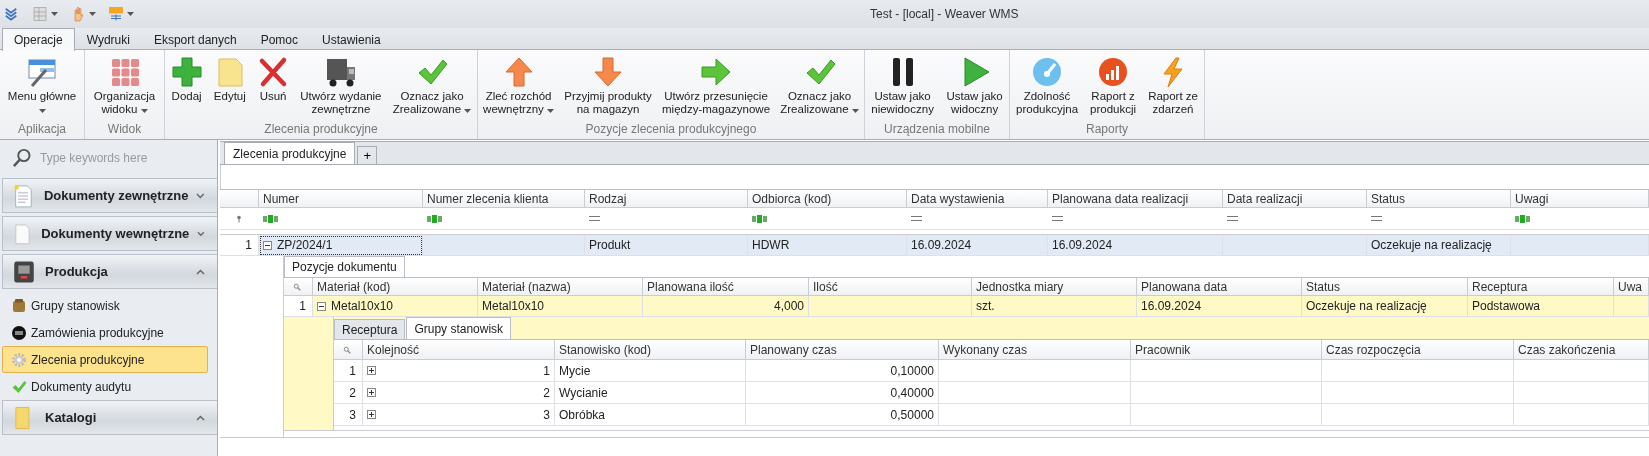 The width and height of the screenshot is (1649, 456). What do you see at coordinates (912, 392) in the screenshot?
I see `table-cell: 0,40000` at bounding box center [912, 392].